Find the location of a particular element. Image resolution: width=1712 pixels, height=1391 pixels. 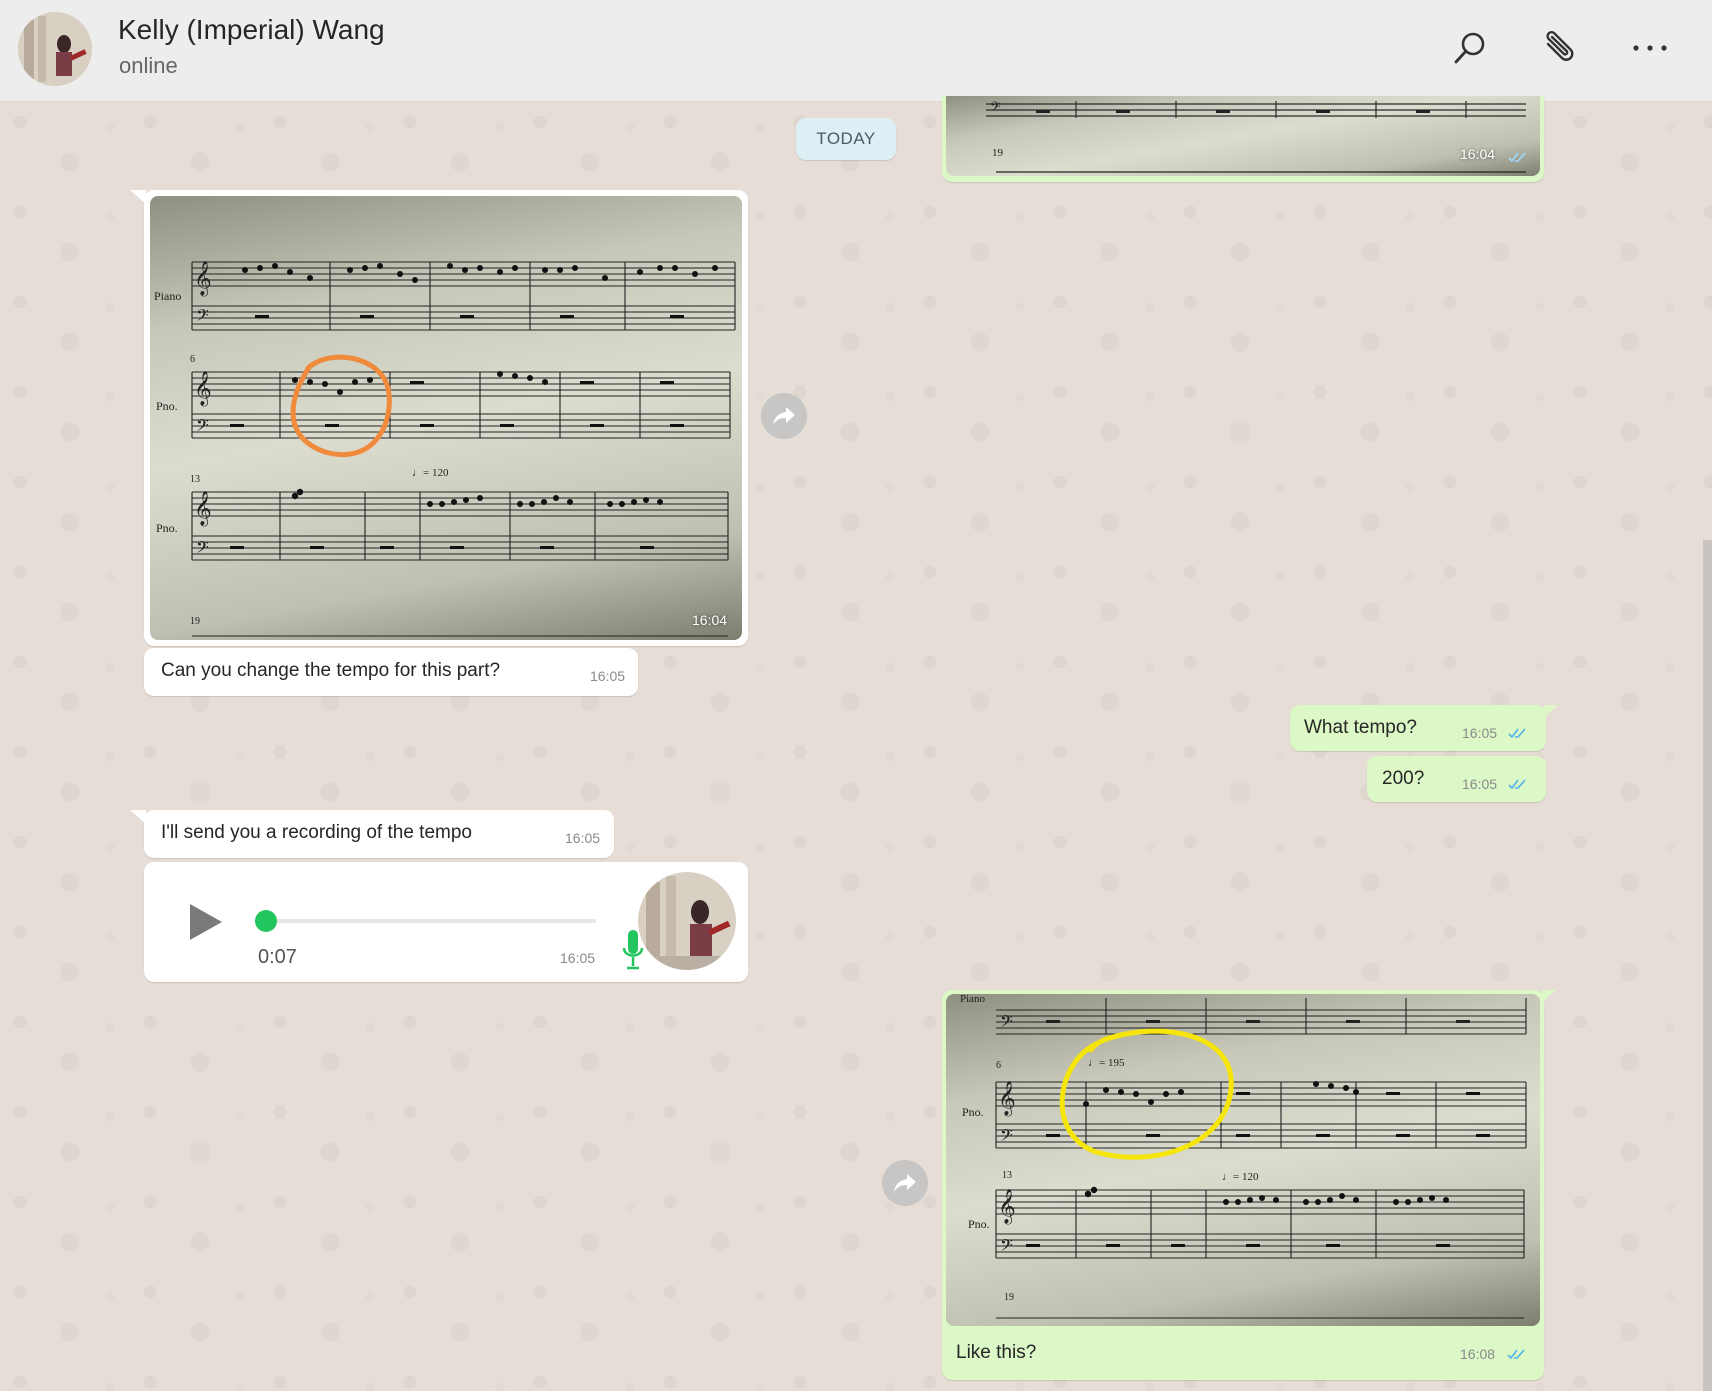

sent-text-message: 200? 16:05 is located at coordinates (1456, 779).